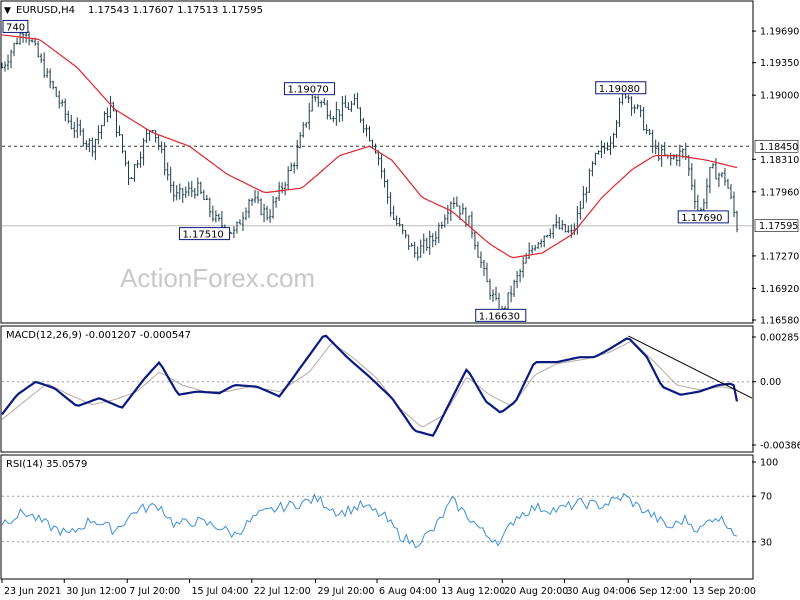  I want to click on price-axis-label: 1.16920, so click(779, 289).